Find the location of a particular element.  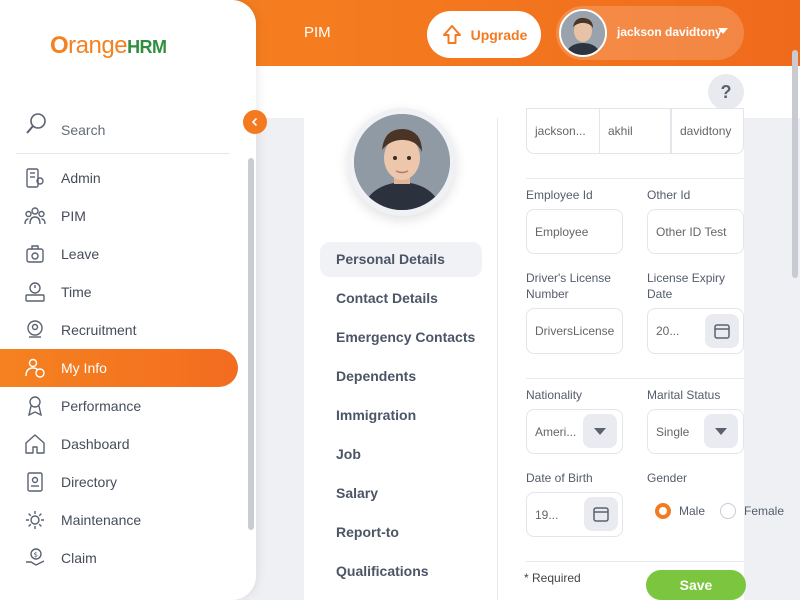

tab-report-to: Report-to is located at coordinates (401, 532).